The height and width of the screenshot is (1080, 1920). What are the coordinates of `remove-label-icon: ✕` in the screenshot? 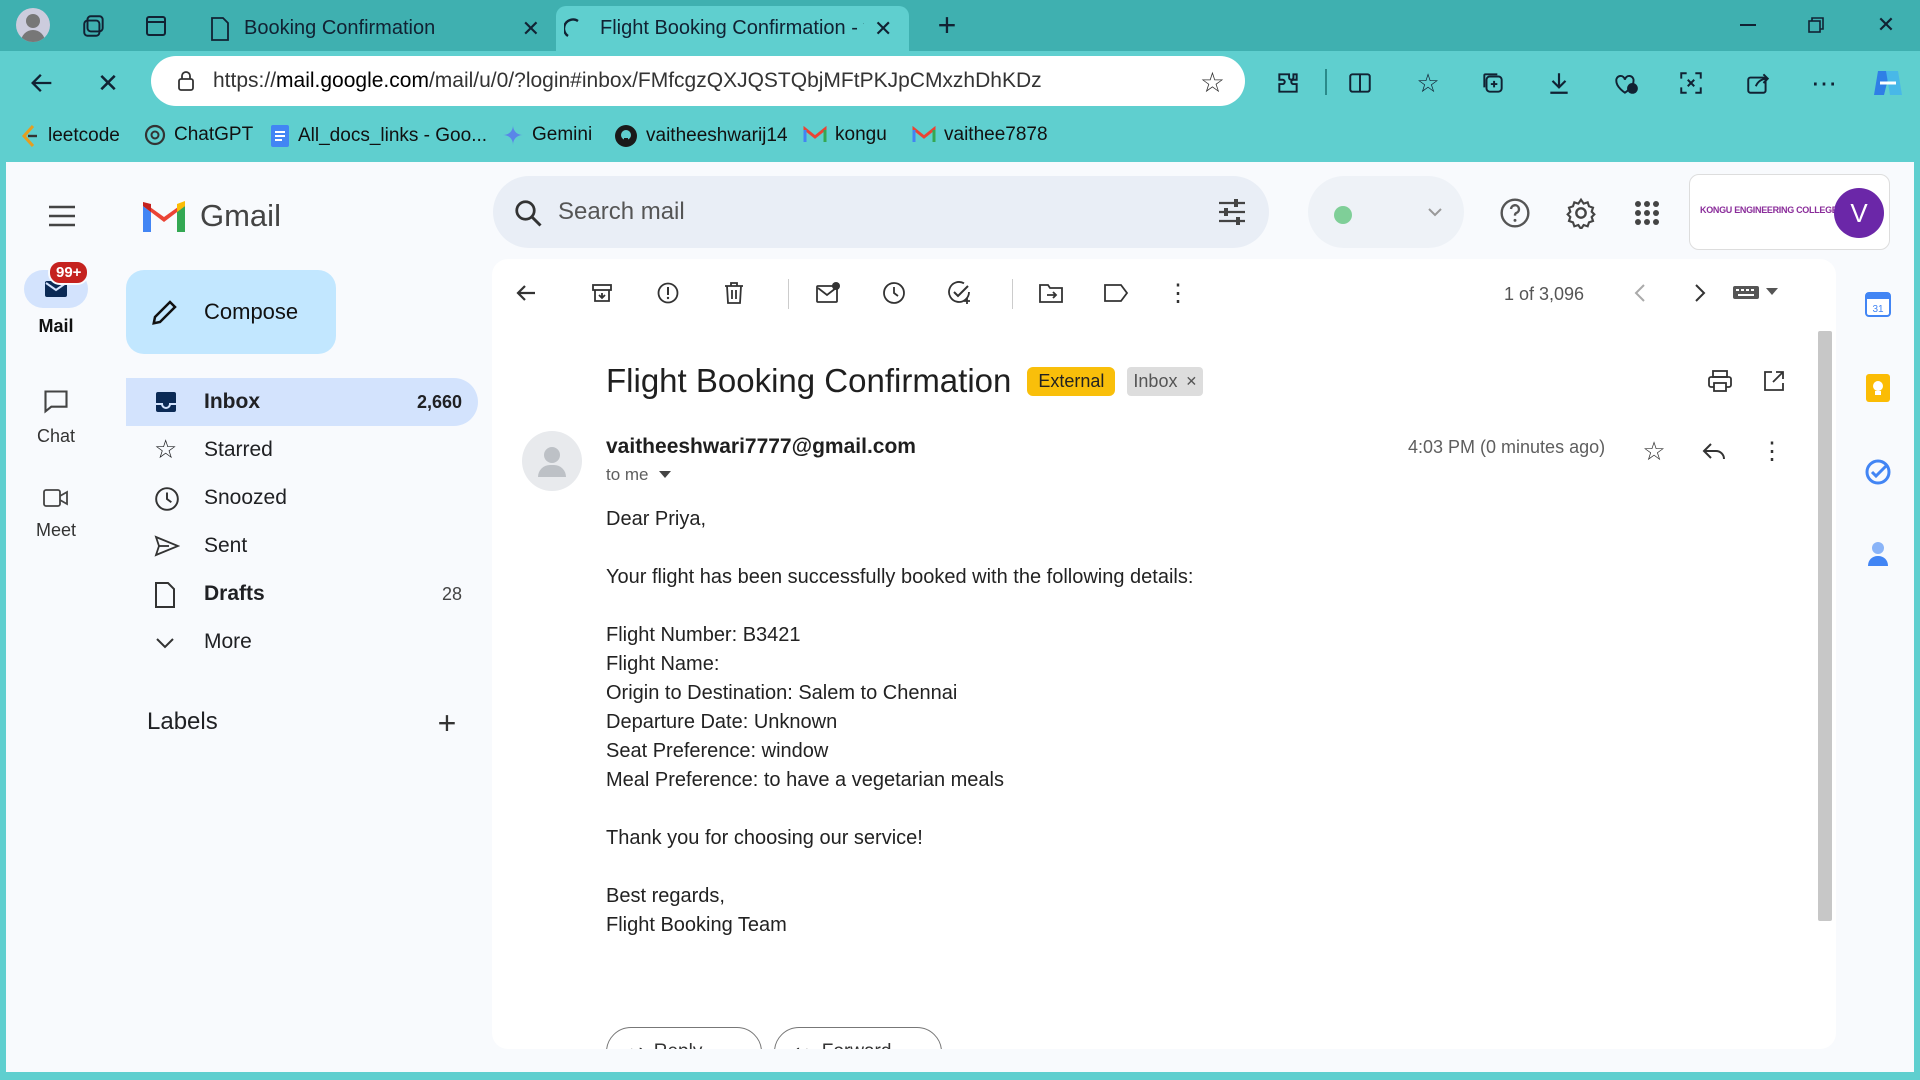 It's located at (1191, 381).